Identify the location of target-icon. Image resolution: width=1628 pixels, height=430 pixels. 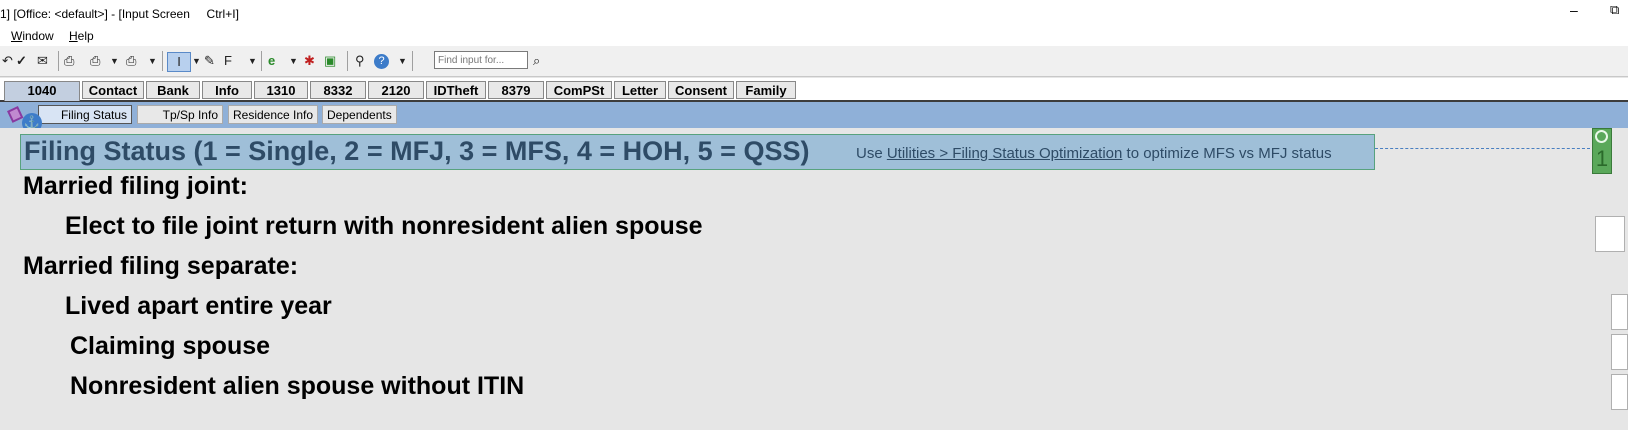
(1601, 136).